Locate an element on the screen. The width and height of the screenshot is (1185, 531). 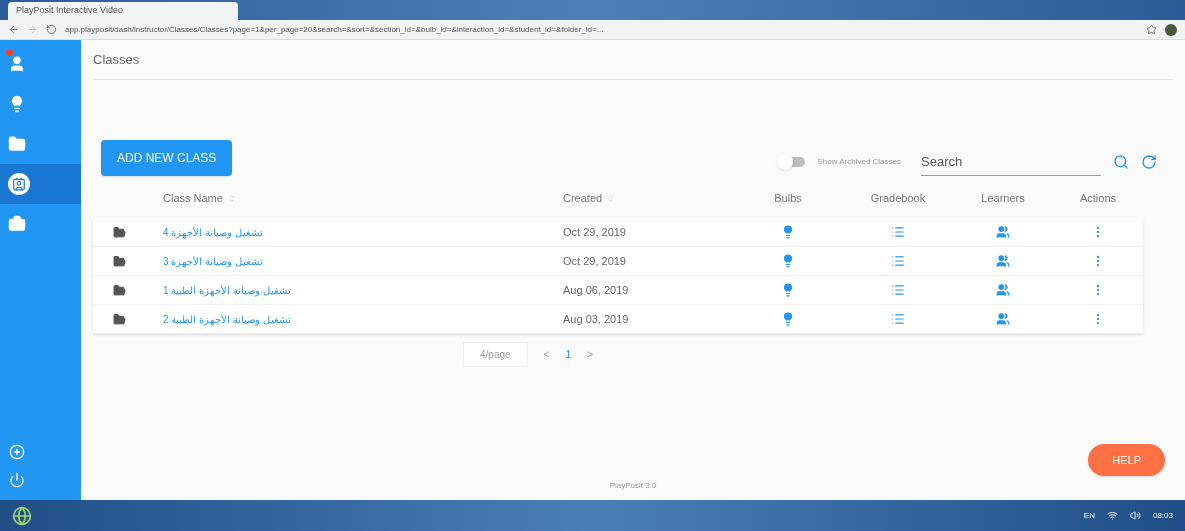
briefcase-icon is located at coordinates (17, 224).